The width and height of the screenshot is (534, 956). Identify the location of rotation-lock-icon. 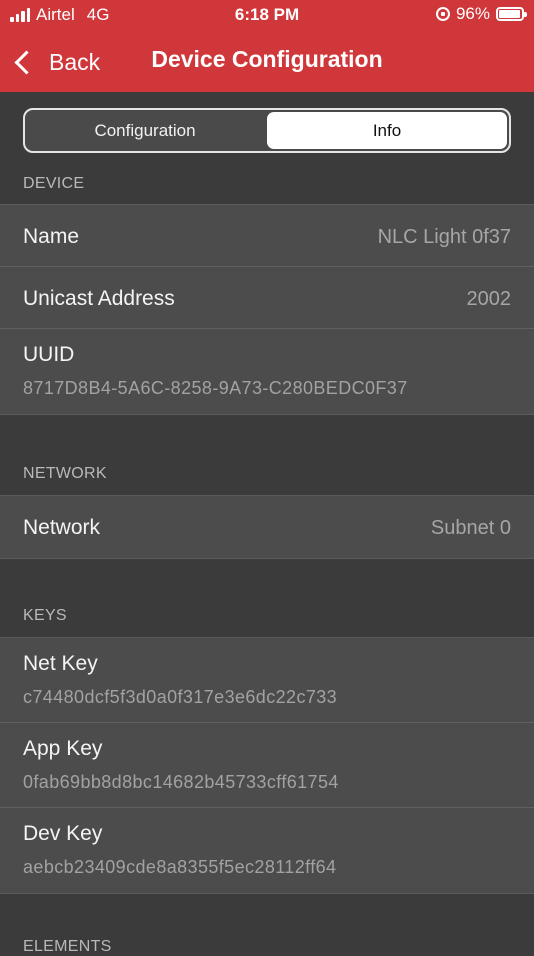
(442, 14).